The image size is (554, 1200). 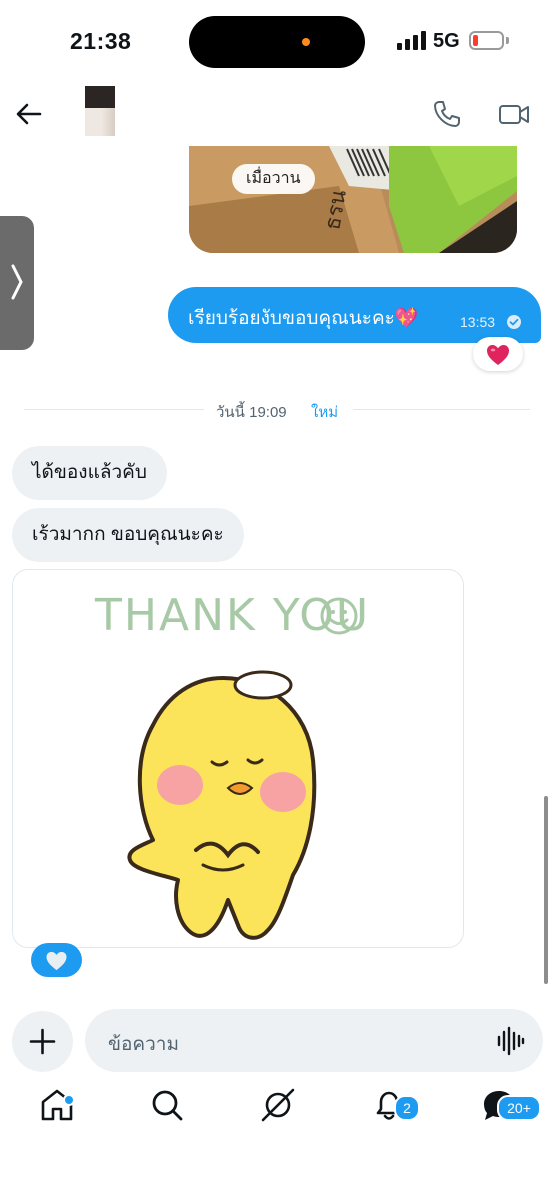 What do you see at coordinates (306, 42) in the screenshot?
I see `recording-indicator-icon` at bounding box center [306, 42].